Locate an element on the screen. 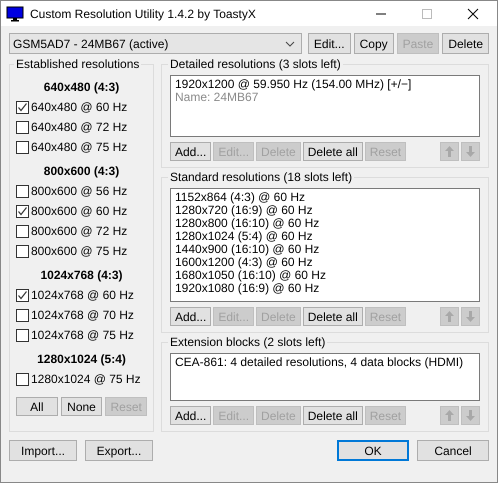  resolution-checkbox: 1024x768 @ 70 Hz is located at coordinates (81, 315).